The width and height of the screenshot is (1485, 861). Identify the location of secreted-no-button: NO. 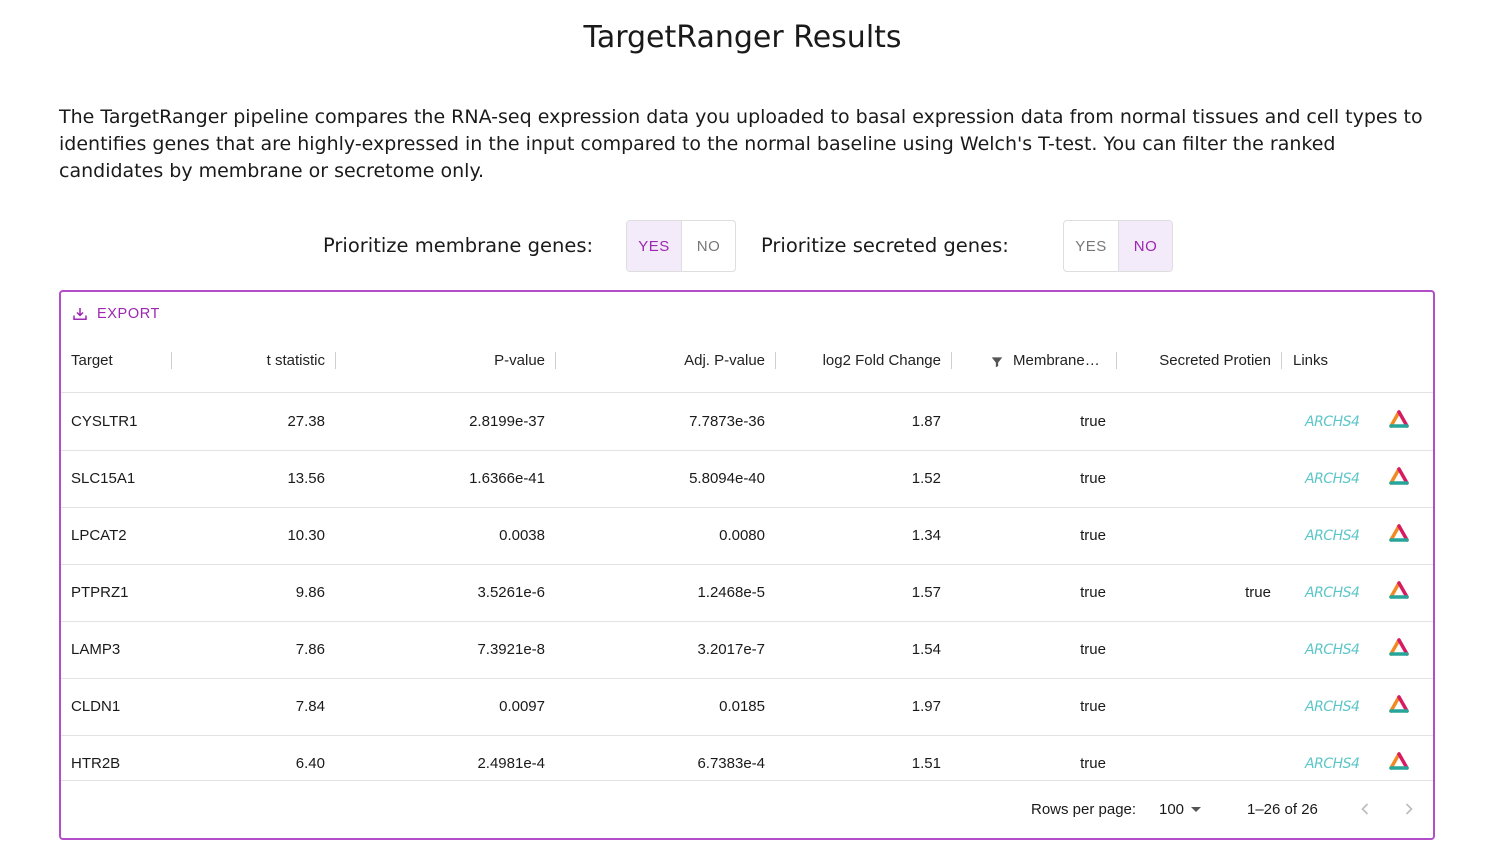
(1145, 246).